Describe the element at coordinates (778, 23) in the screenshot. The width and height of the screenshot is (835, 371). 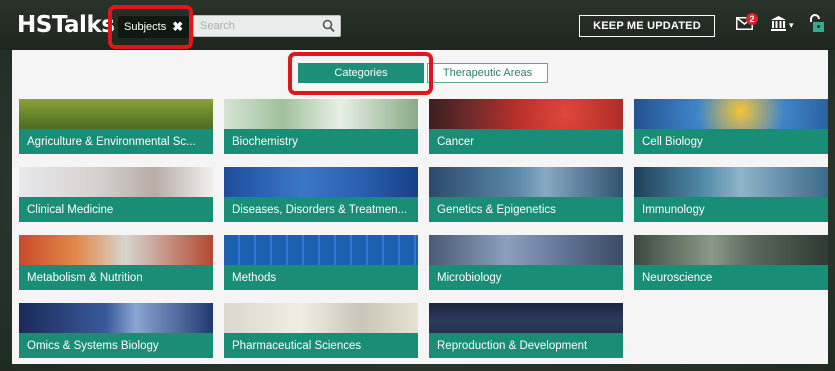
I see `institution-icon` at that location.